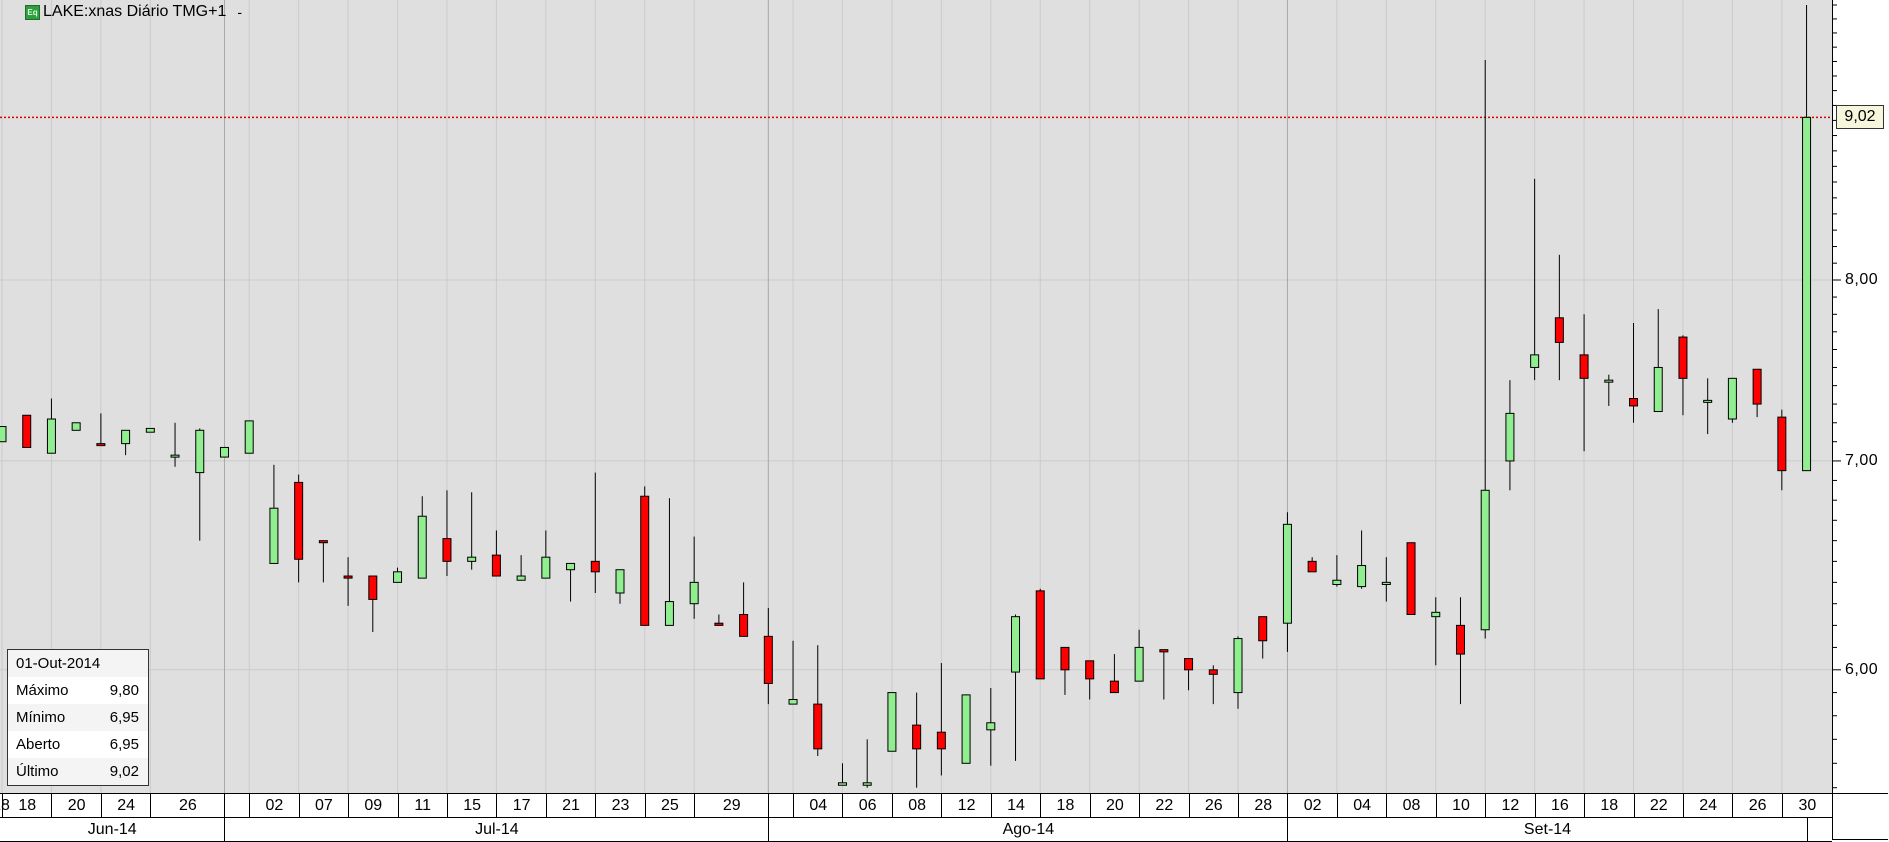  Describe the element at coordinates (472, 805) in the screenshot. I see `day-label: 15` at that location.